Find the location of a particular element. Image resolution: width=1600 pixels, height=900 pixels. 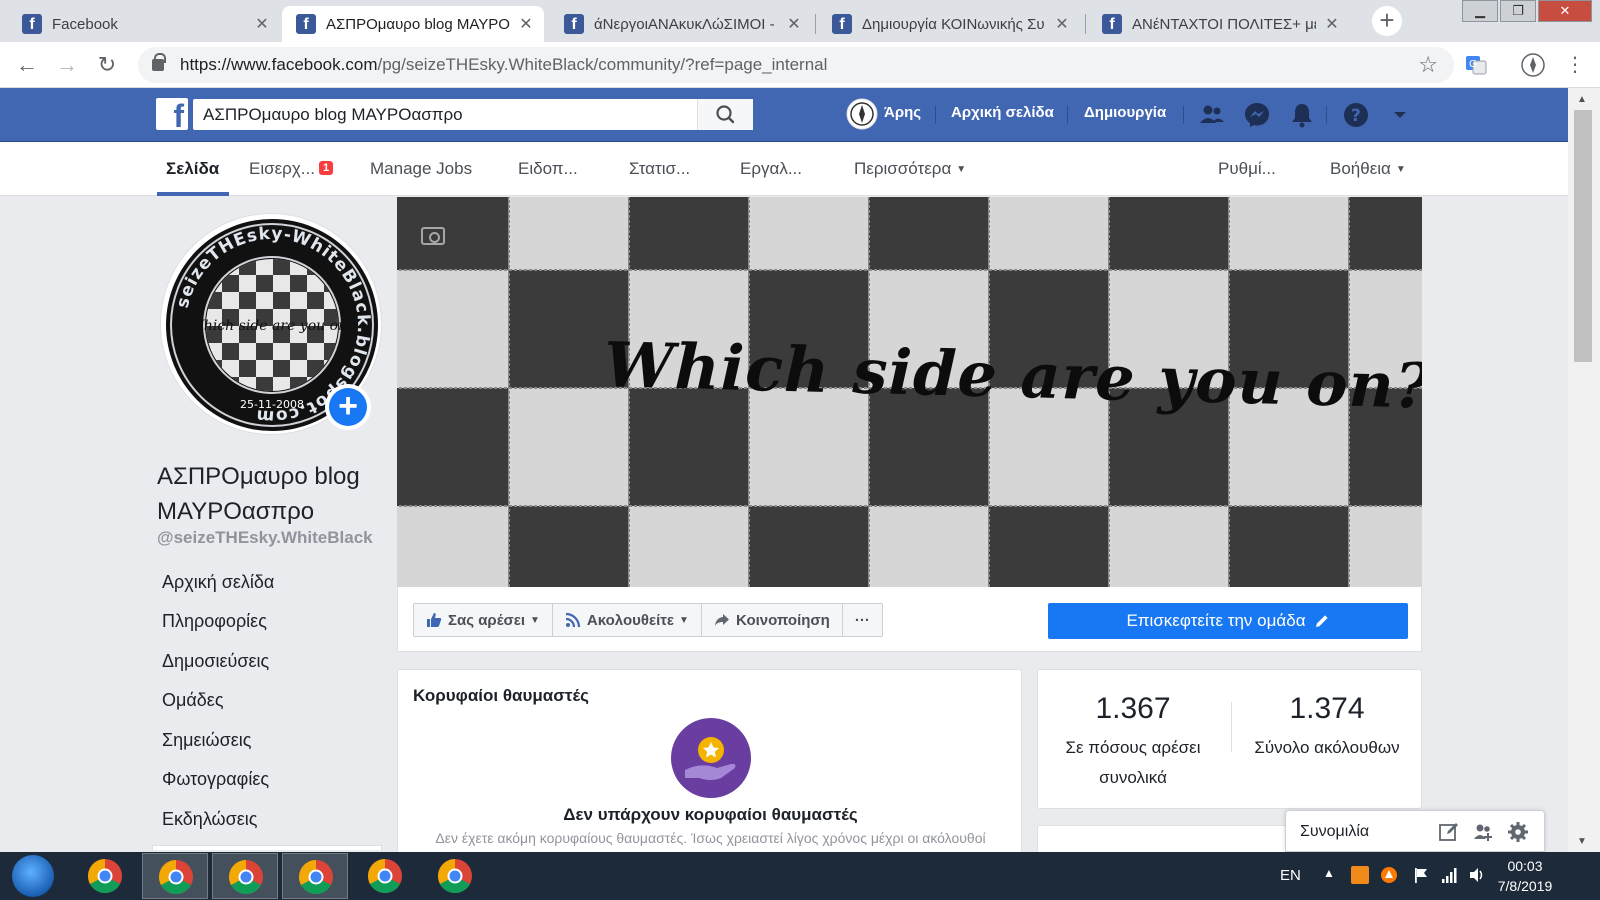

tab-page: Σελίδα is located at coordinates (192, 169).